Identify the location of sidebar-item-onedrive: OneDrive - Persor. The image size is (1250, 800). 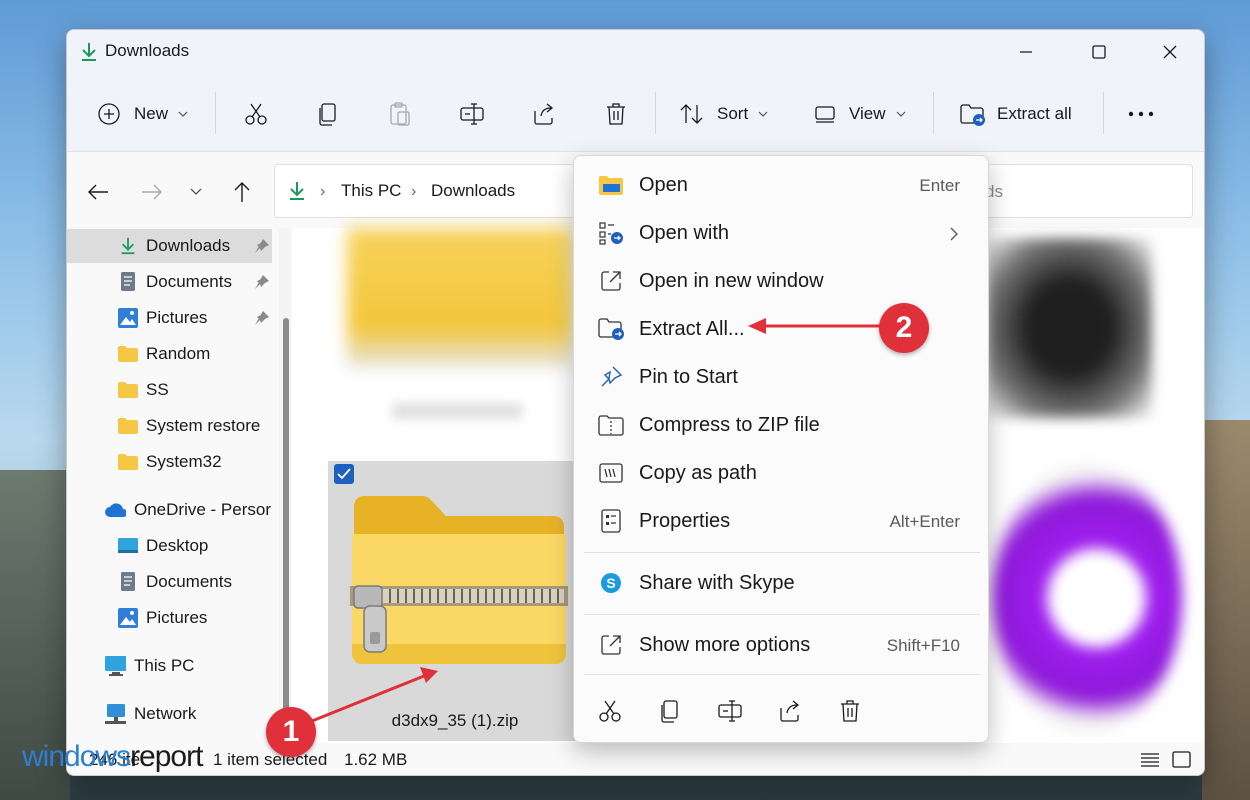
(169, 510).